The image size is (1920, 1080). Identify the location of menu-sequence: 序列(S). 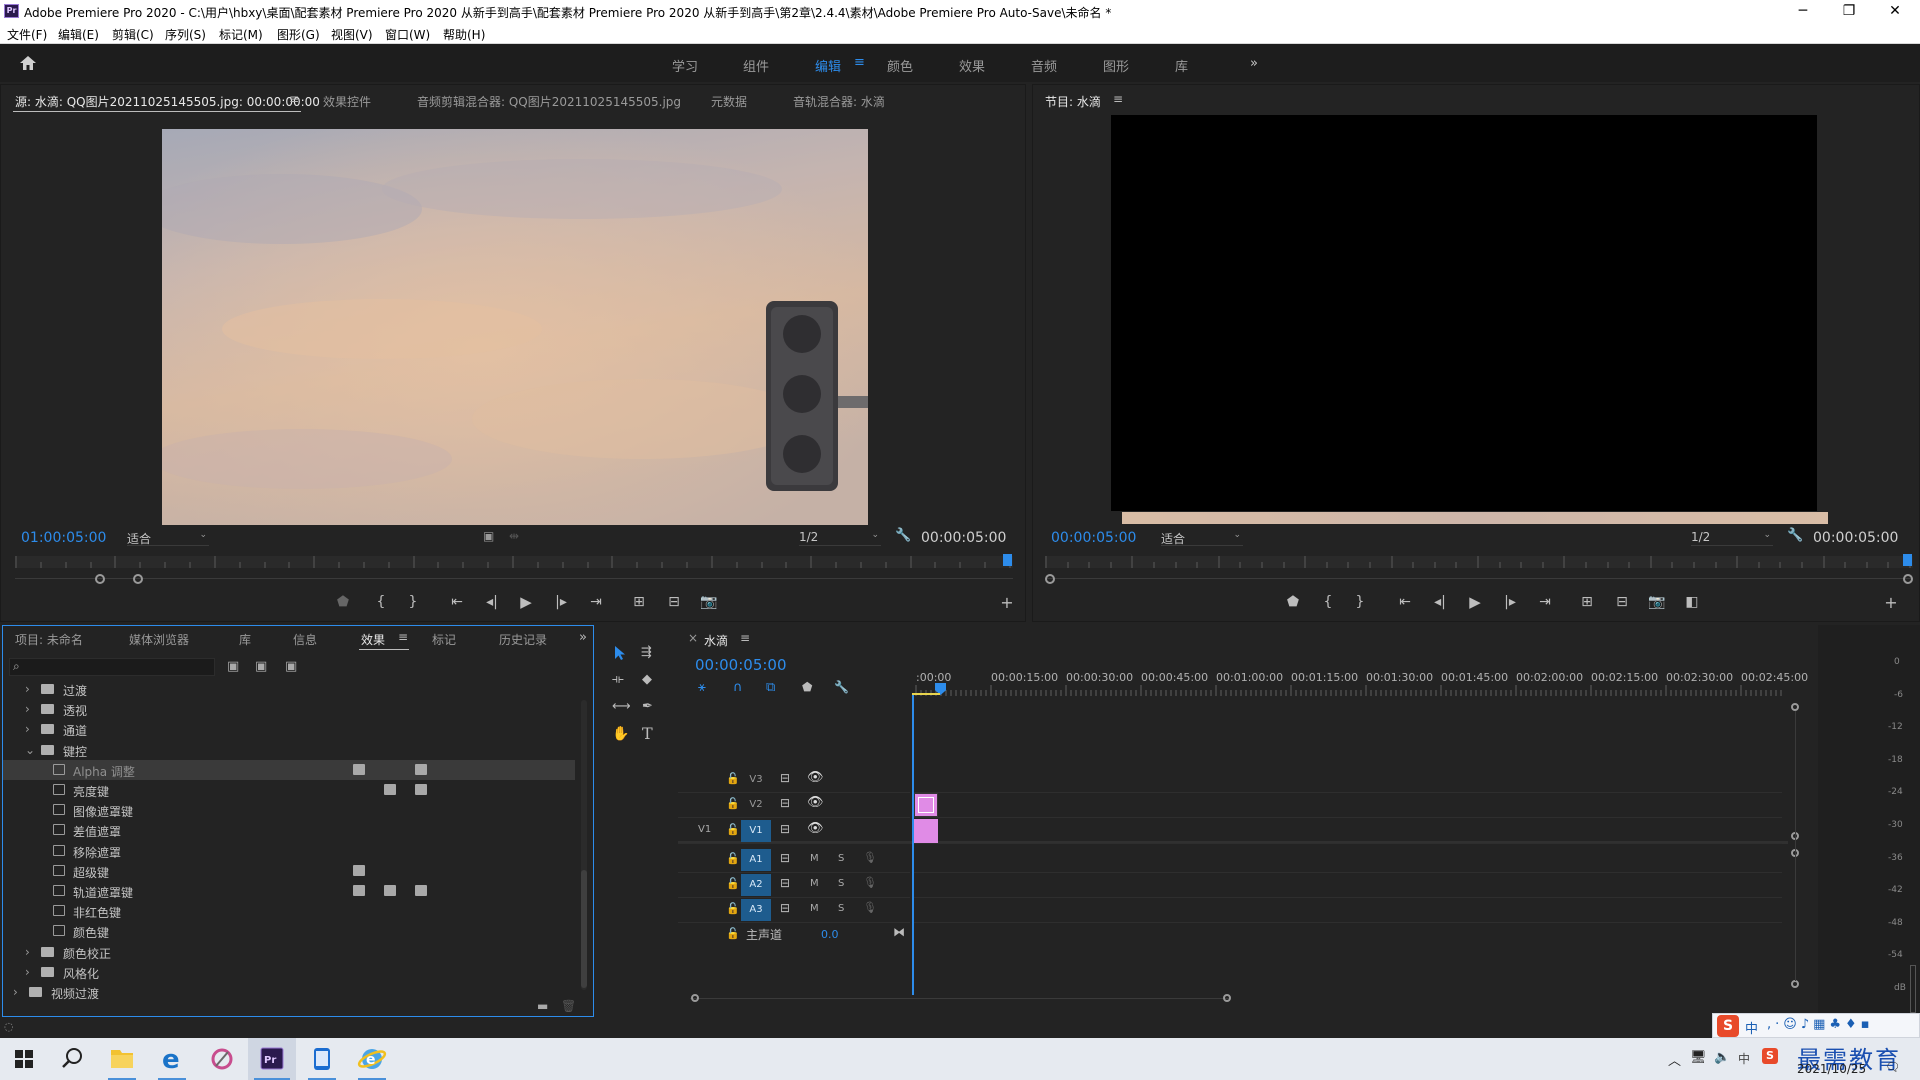
(185, 34).